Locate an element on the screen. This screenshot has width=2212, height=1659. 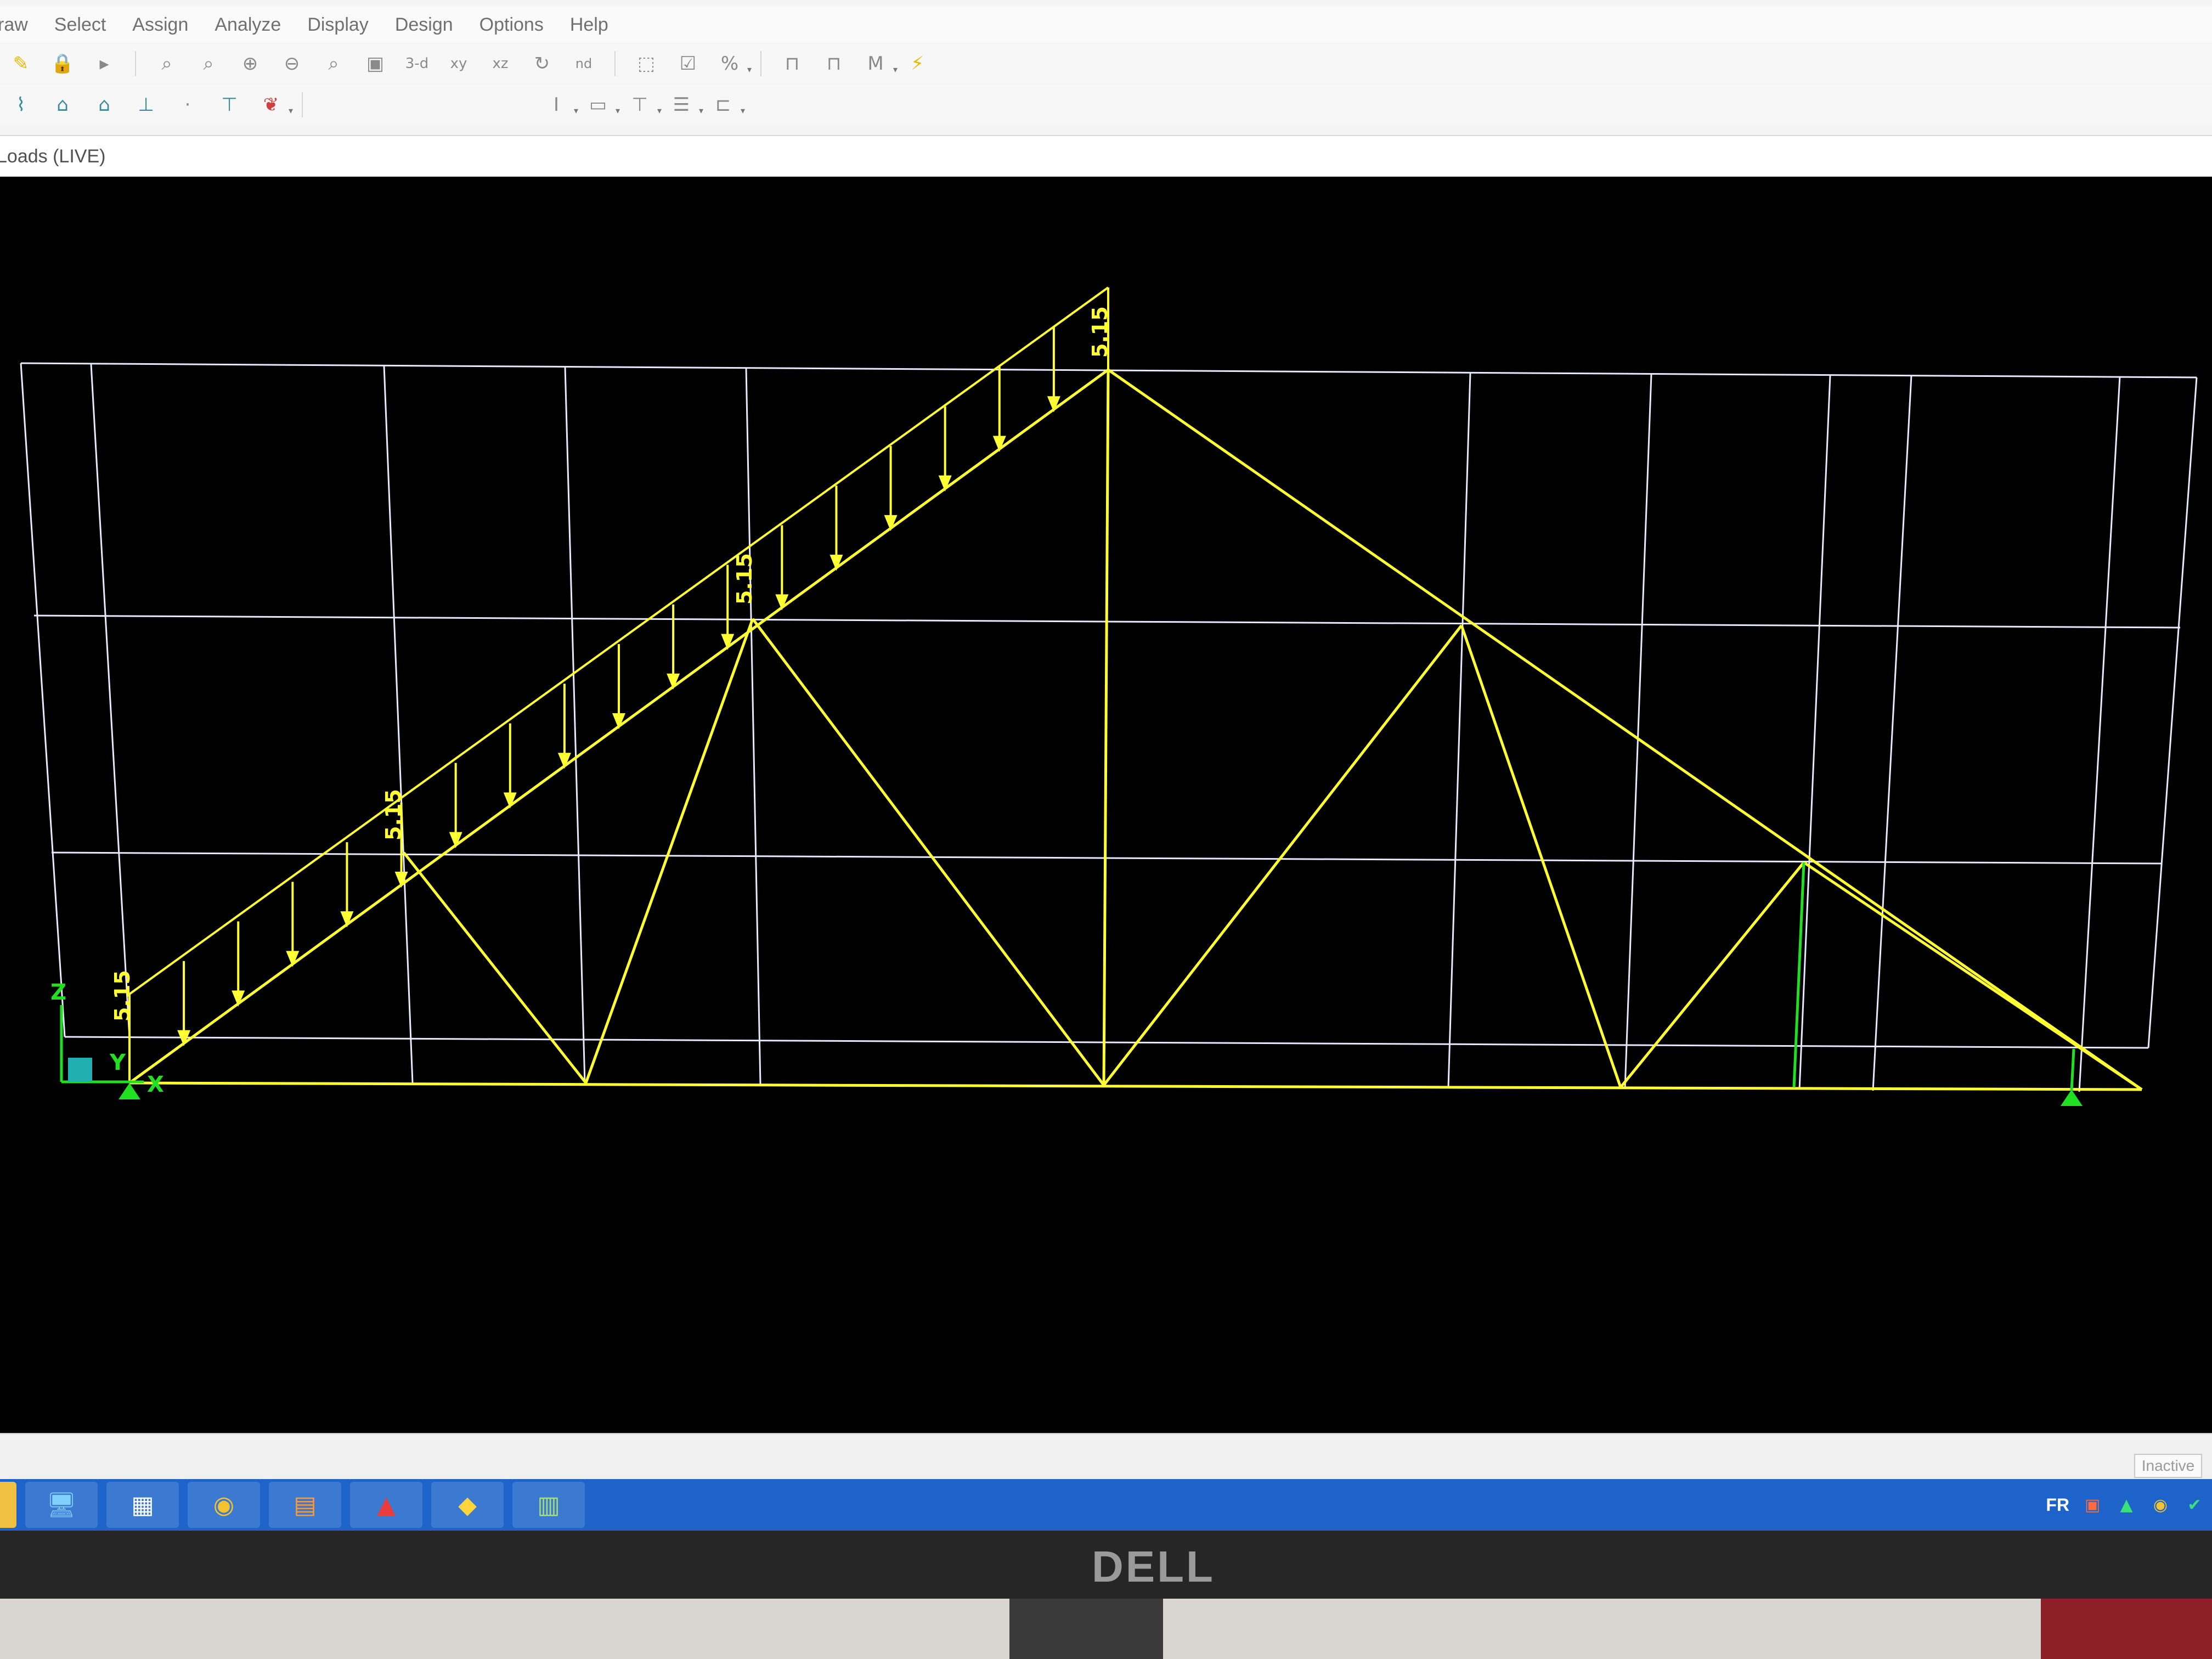
axis-label-y: Y is located at coordinates (117, 1062).